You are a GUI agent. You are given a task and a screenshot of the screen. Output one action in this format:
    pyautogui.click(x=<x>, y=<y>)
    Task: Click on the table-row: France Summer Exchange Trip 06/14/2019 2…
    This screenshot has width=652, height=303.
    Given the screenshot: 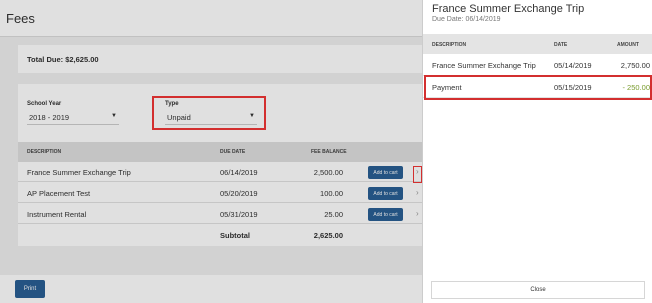 What is the action you would take?
    pyautogui.click(x=220, y=172)
    